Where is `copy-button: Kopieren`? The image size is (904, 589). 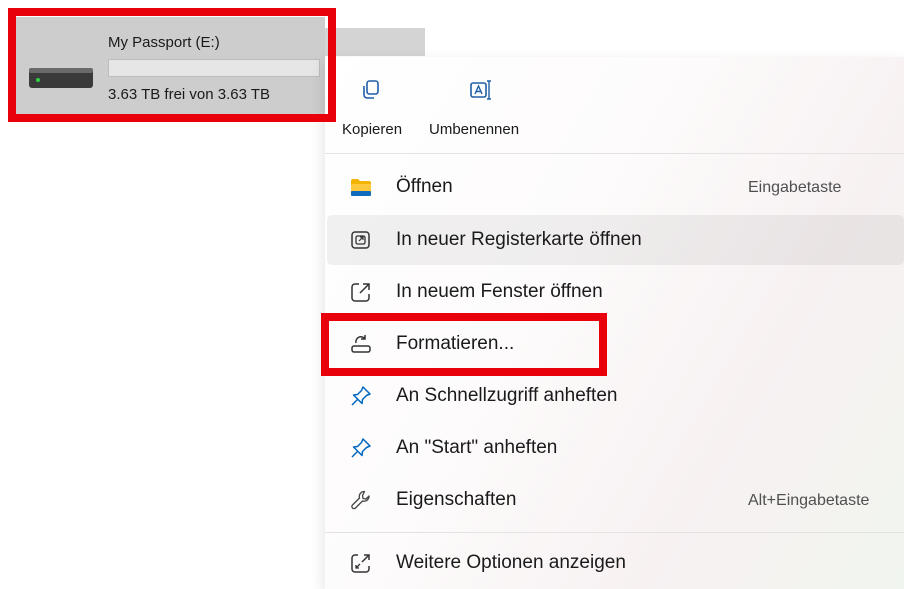
copy-button: Kopieren is located at coordinates (370, 103).